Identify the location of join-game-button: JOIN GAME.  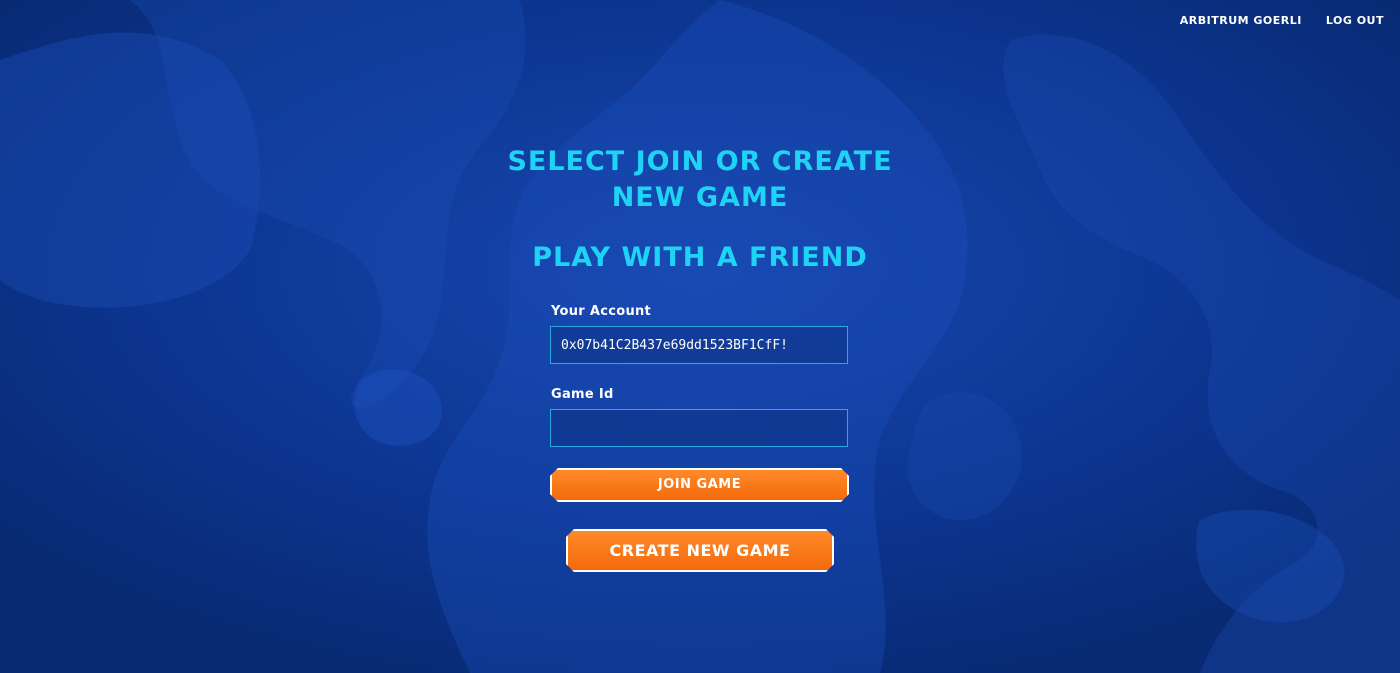
(699, 485).